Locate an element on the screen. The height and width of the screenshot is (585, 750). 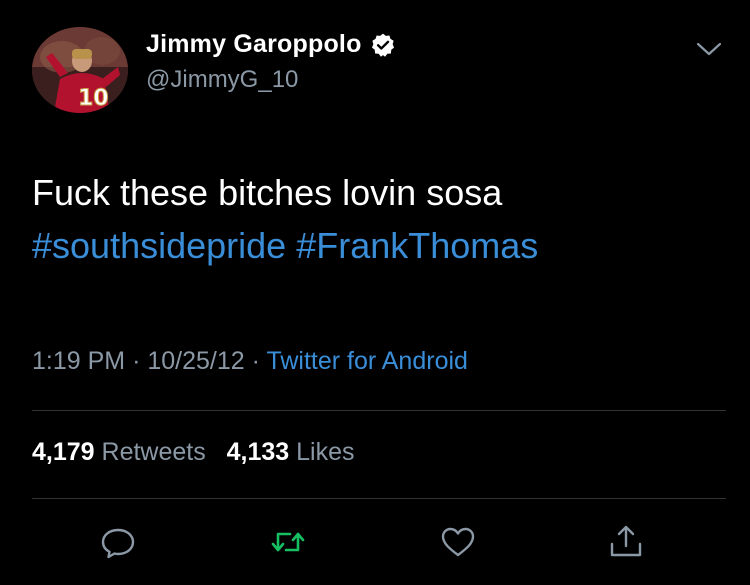
chevron-down-icon is located at coordinates (709, 49).